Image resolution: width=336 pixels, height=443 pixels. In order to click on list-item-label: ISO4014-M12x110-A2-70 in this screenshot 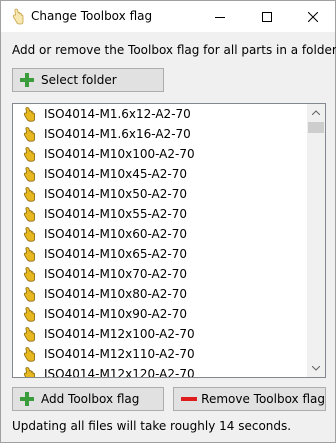, I will do `click(119, 354)`.